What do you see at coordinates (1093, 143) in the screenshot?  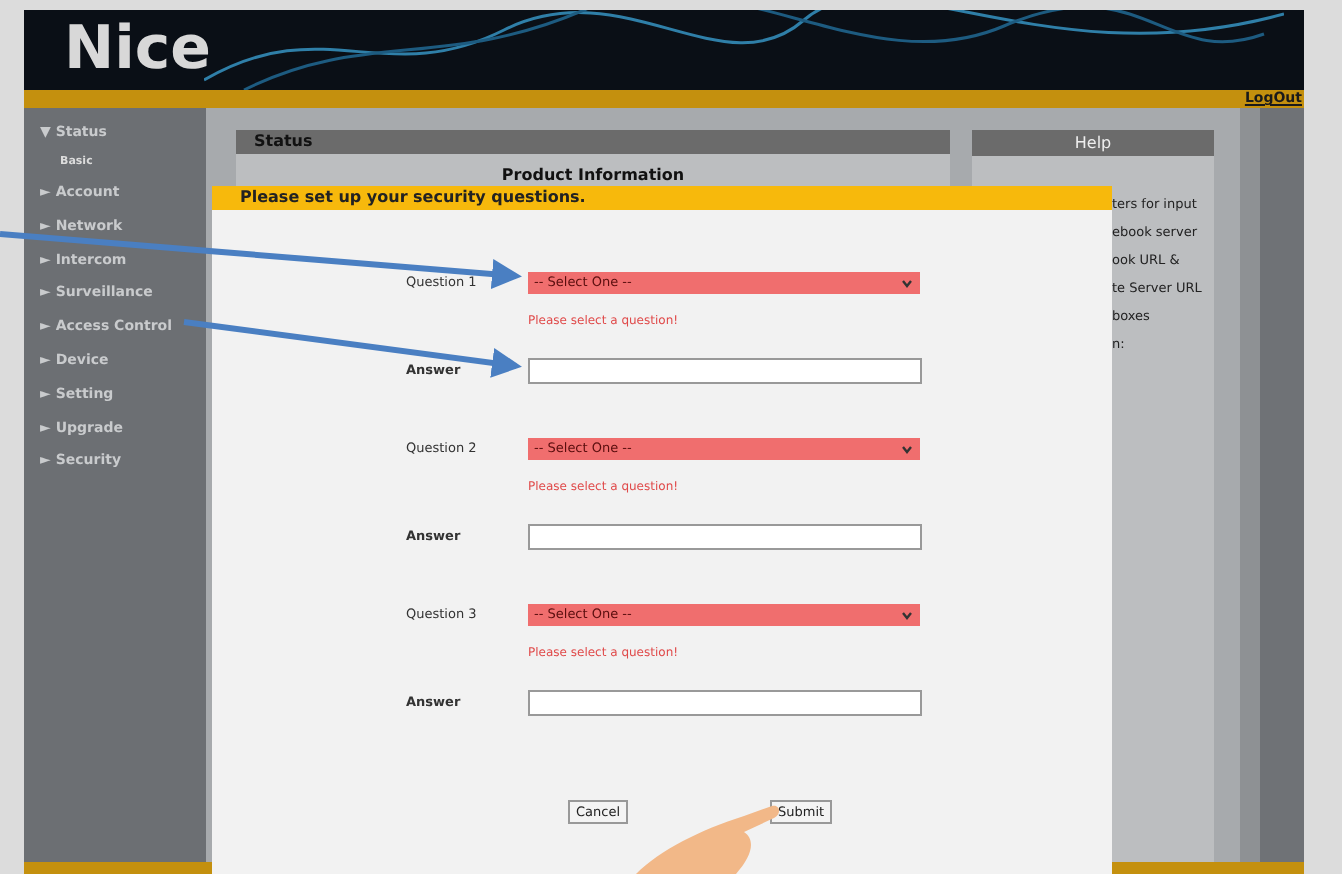 I see `panel-title: Help` at bounding box center [1093, 143].